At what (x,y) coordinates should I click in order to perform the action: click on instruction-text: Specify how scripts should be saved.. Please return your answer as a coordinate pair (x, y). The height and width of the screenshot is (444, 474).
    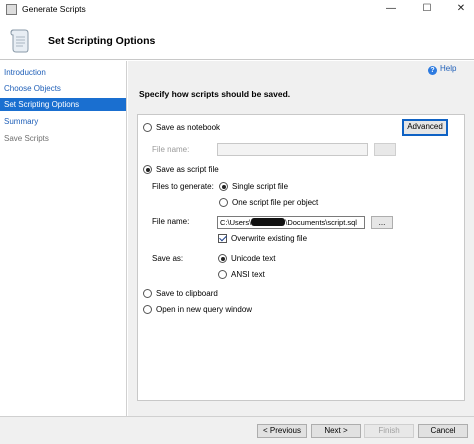
    Looking at the image, I should click on (215, 94).